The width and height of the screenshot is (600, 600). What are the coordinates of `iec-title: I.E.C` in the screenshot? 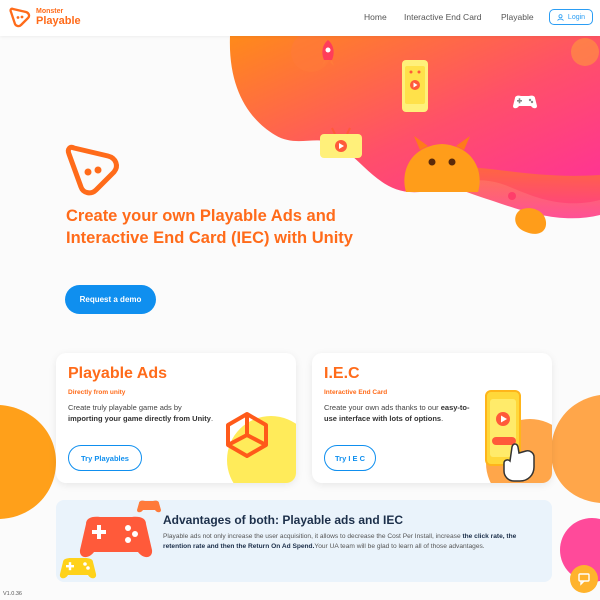 It's located at (342, 373).